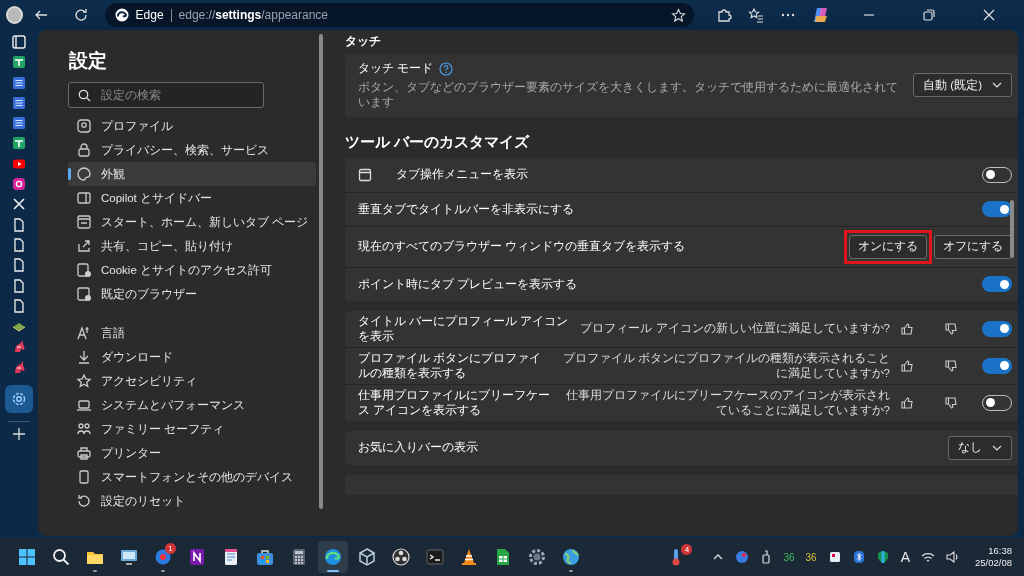 The height and width of the screenshot is (576, 1024). Describe the element at coordinates (766, 557) in the screenshot. I see `usb-drive-icon` at that location.